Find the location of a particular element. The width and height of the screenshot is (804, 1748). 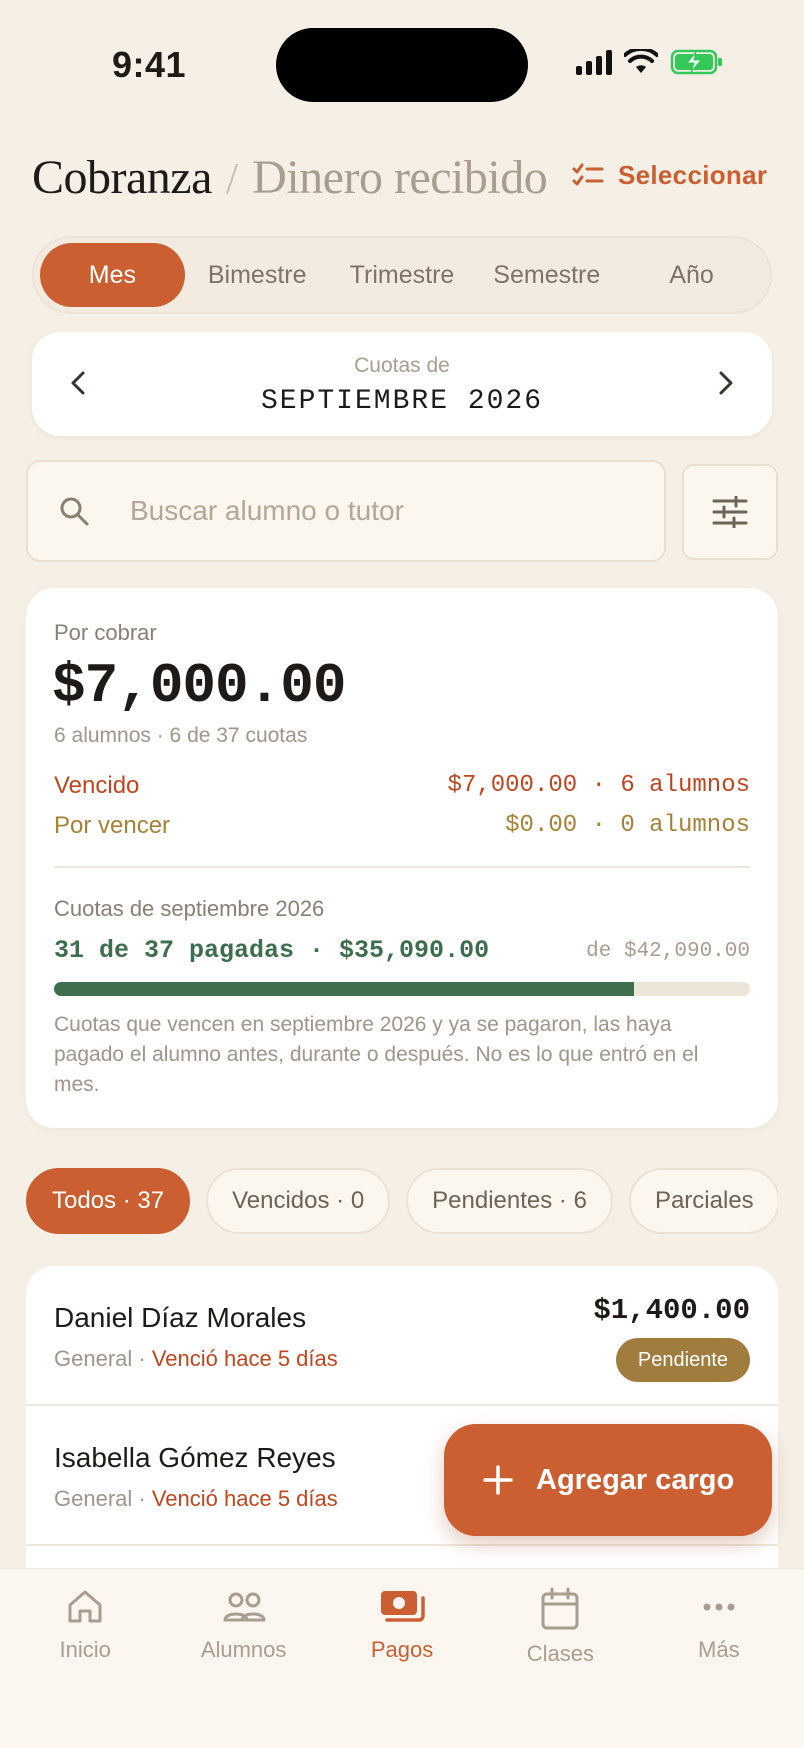

chevron-right-icon is located at coordinates (725, 383).